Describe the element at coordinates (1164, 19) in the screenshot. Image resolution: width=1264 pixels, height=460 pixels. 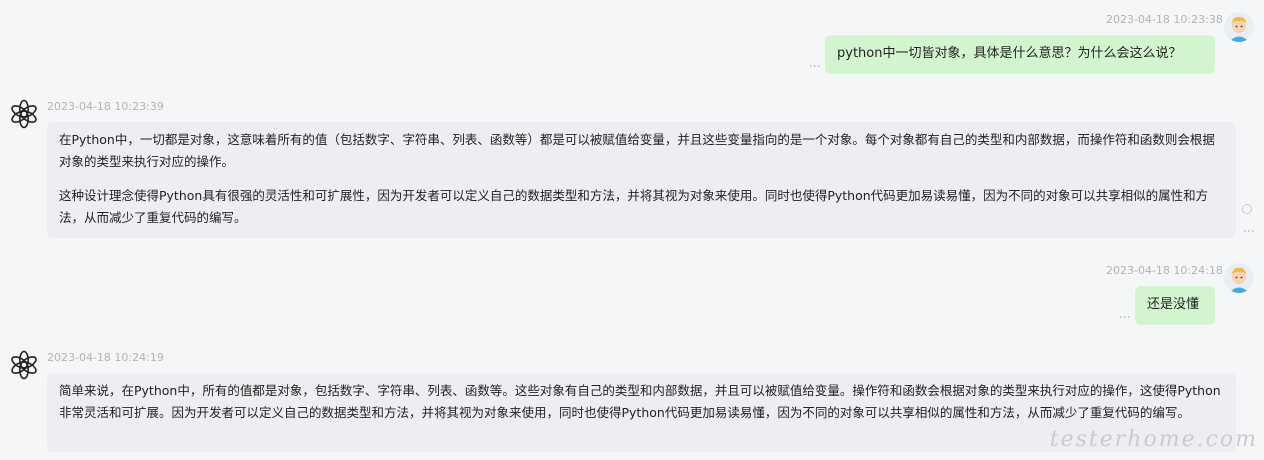
I see `message-timestamp: 2023-04-18 10:23:38` at that location.